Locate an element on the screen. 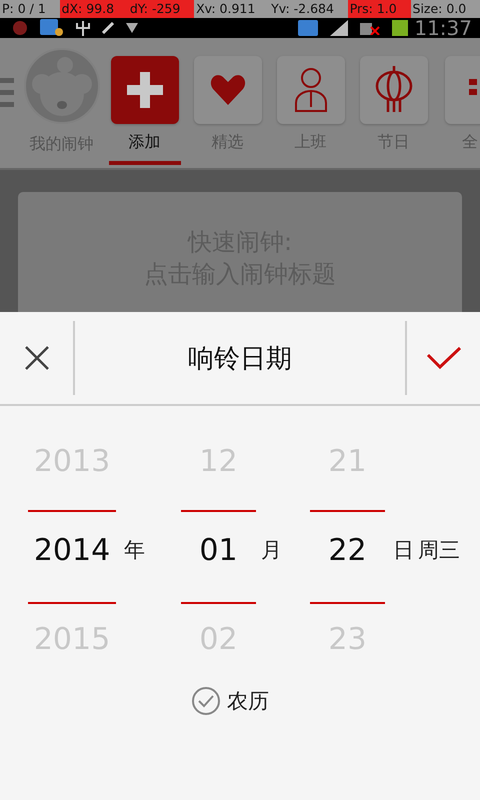 The height and width of the screenshot is (800, 480). info-icon is located at coordinates (308, 28).